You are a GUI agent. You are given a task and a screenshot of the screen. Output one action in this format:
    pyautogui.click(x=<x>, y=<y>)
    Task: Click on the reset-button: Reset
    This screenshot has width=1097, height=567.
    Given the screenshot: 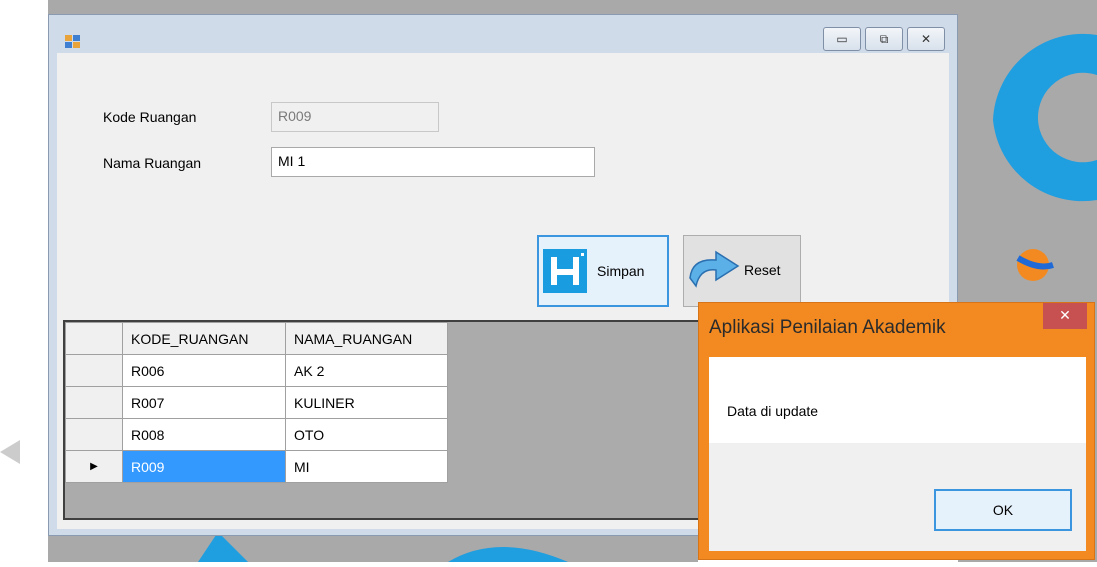 What is the action you would take?
    pyautogui.click(x=742, y=271)
    